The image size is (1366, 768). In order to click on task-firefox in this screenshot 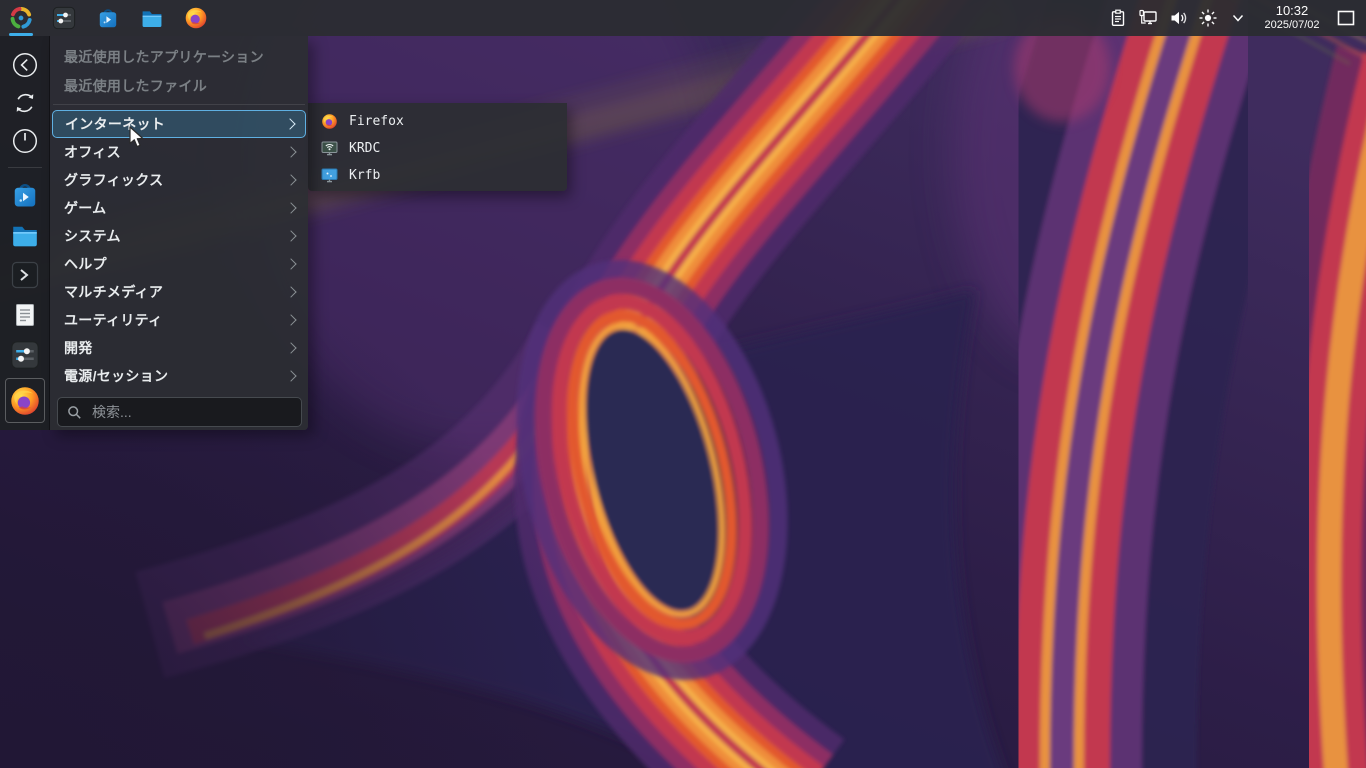, I will do `click(196, 18)`.